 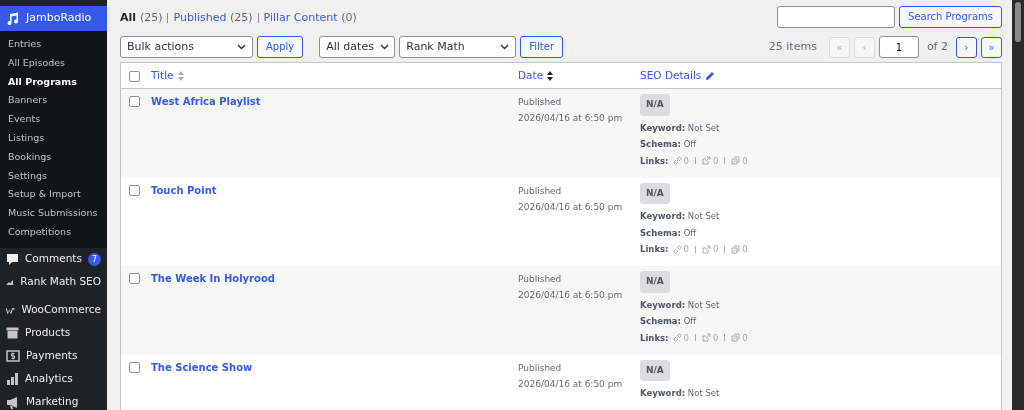 I want to click on view-filter-link: Published (25), so click(x=213, y=18).